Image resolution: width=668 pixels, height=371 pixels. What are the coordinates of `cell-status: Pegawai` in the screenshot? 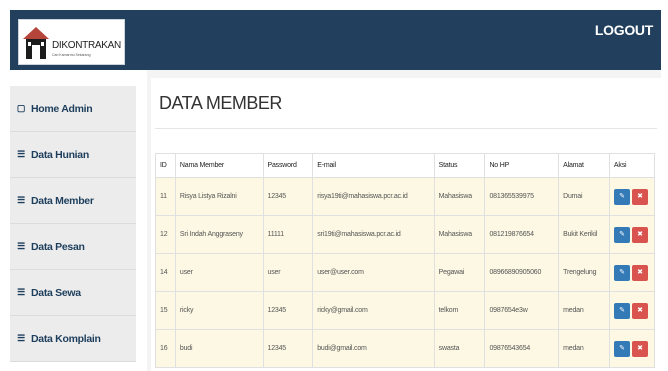 It's located at (459, 272).